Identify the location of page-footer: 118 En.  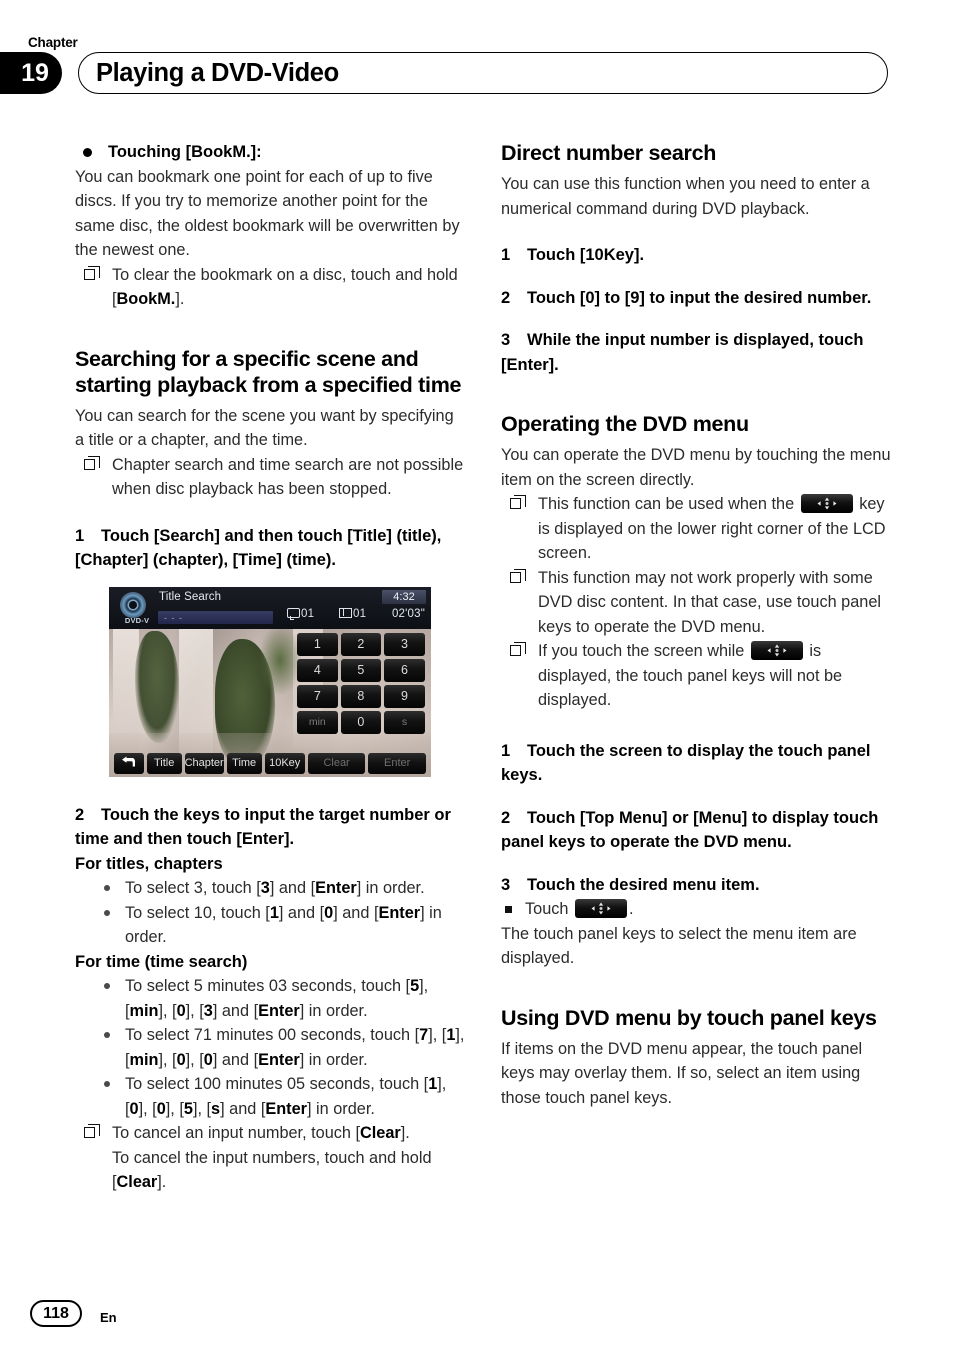
(73, 1313).